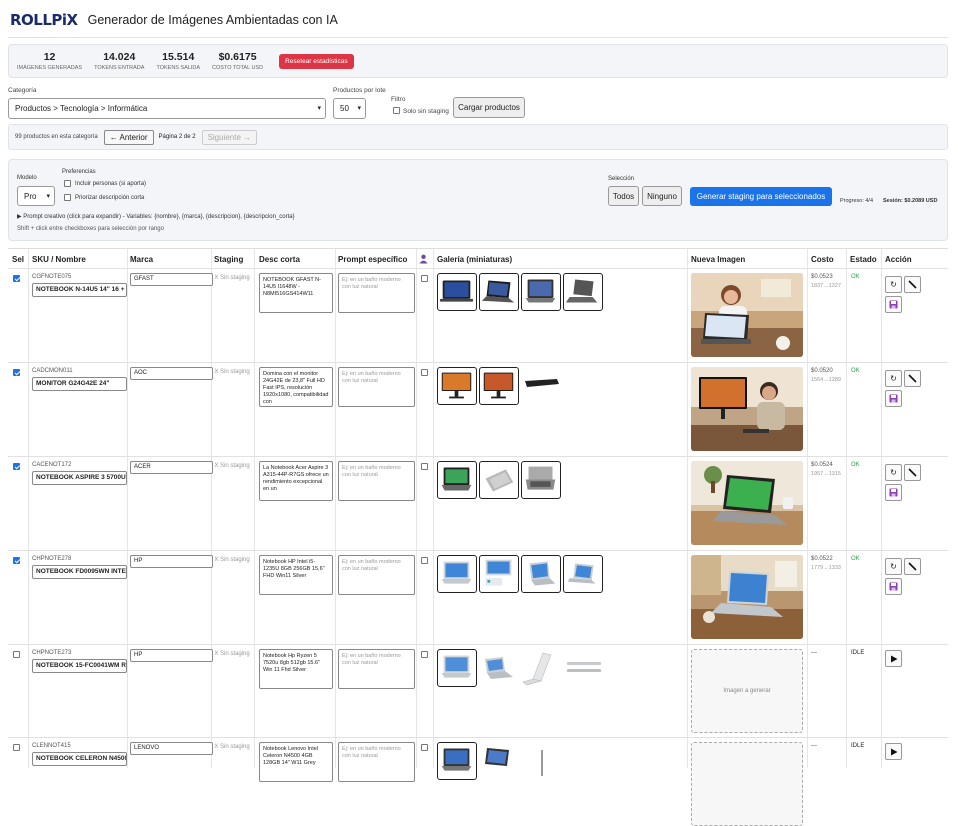  I want to click on per-batch-label: Productos por lote, so click(359, 90).